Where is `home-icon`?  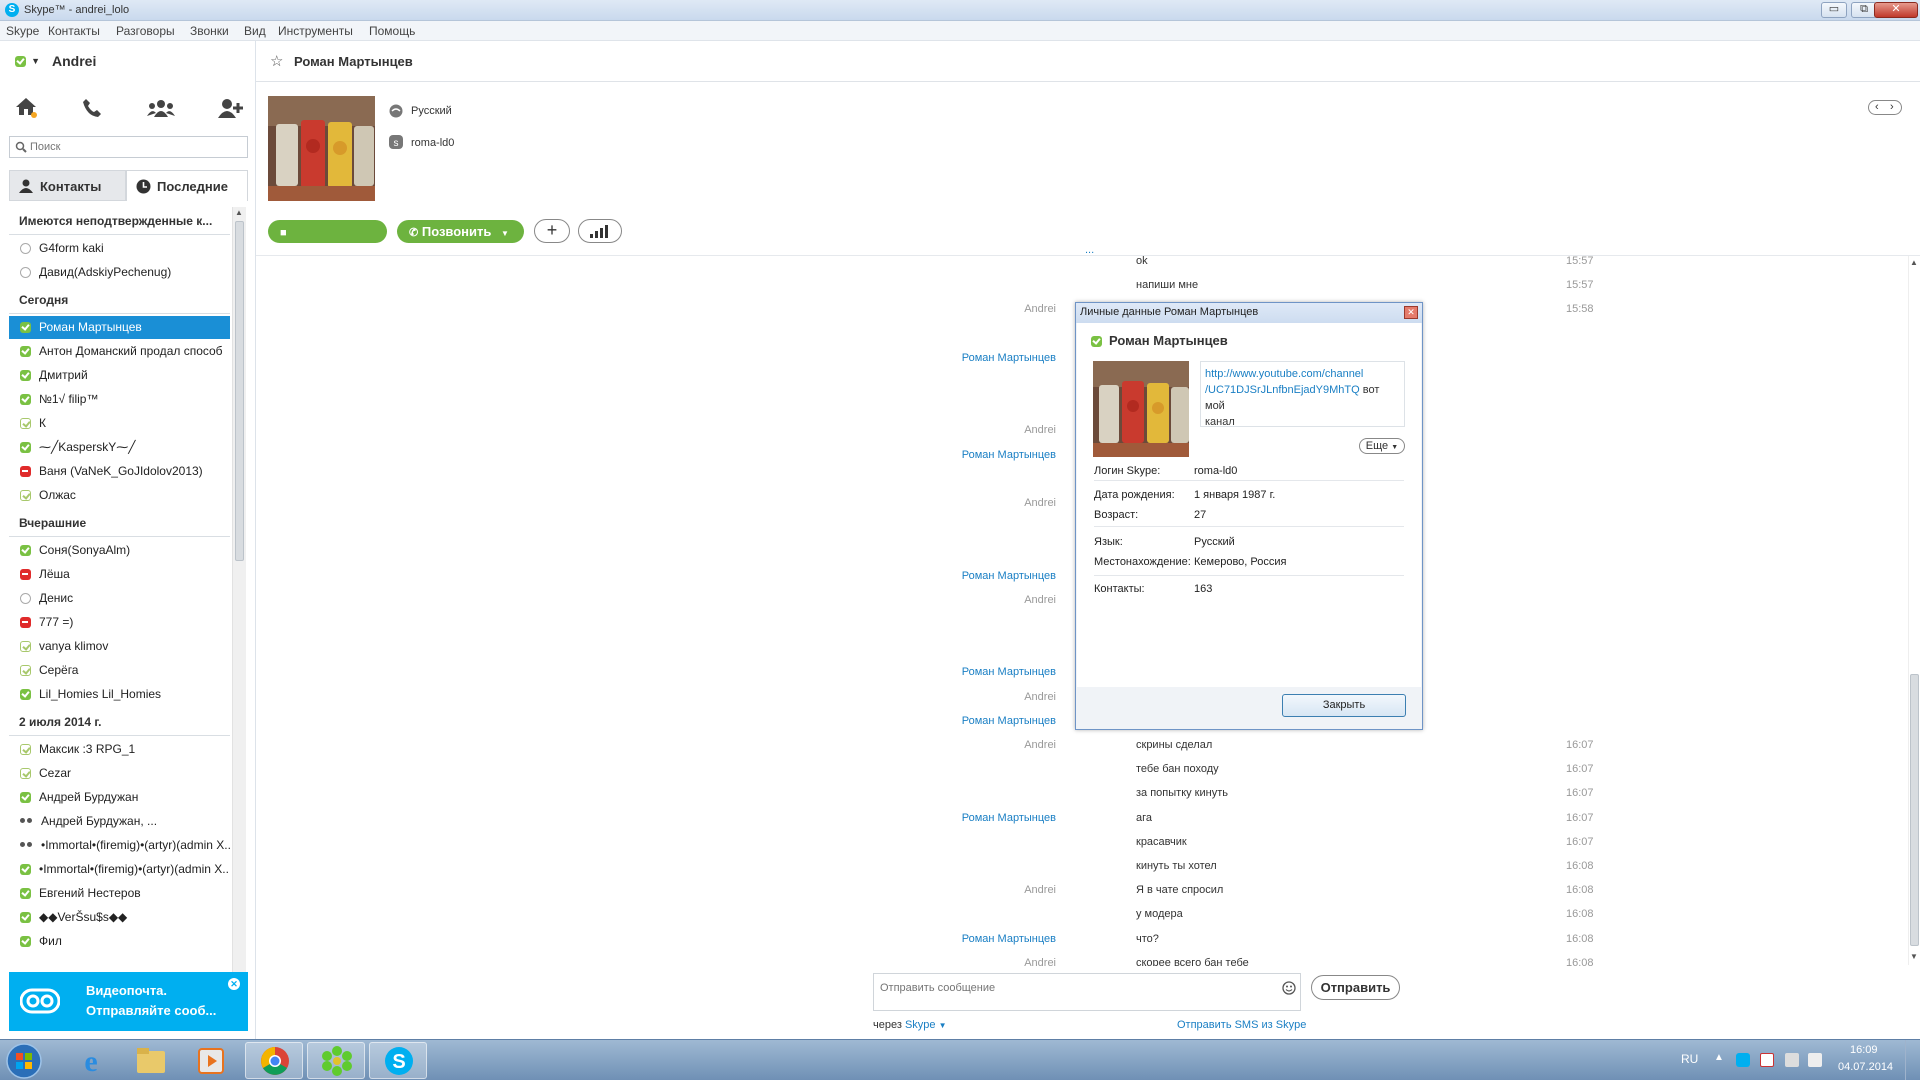
home-icon is located at coordinates (26, 107).